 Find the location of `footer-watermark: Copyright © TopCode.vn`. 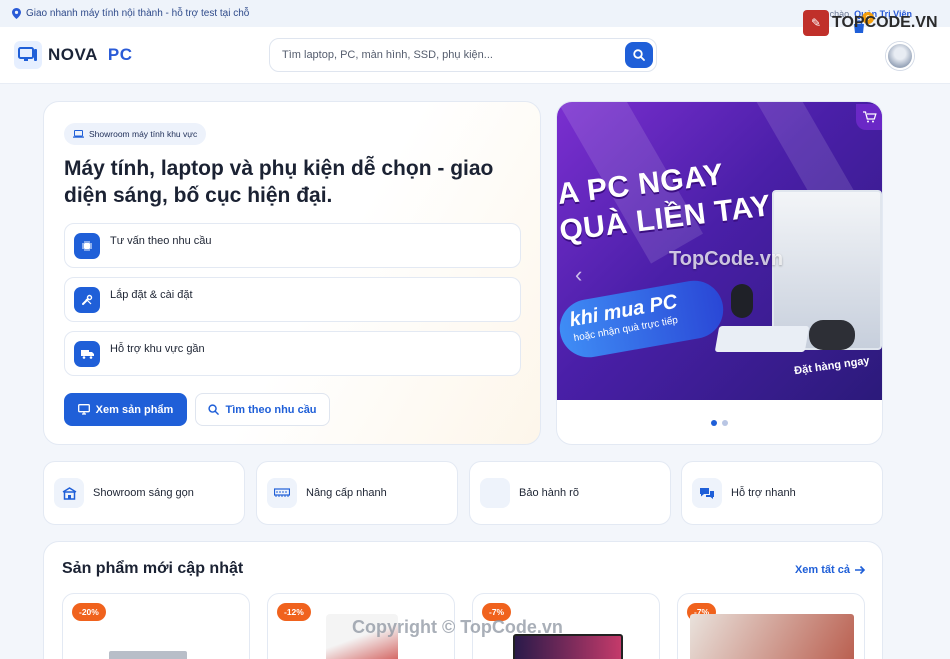

footer-watermark: Copyright © TopCode.vn is located at coordinates (457, 627).